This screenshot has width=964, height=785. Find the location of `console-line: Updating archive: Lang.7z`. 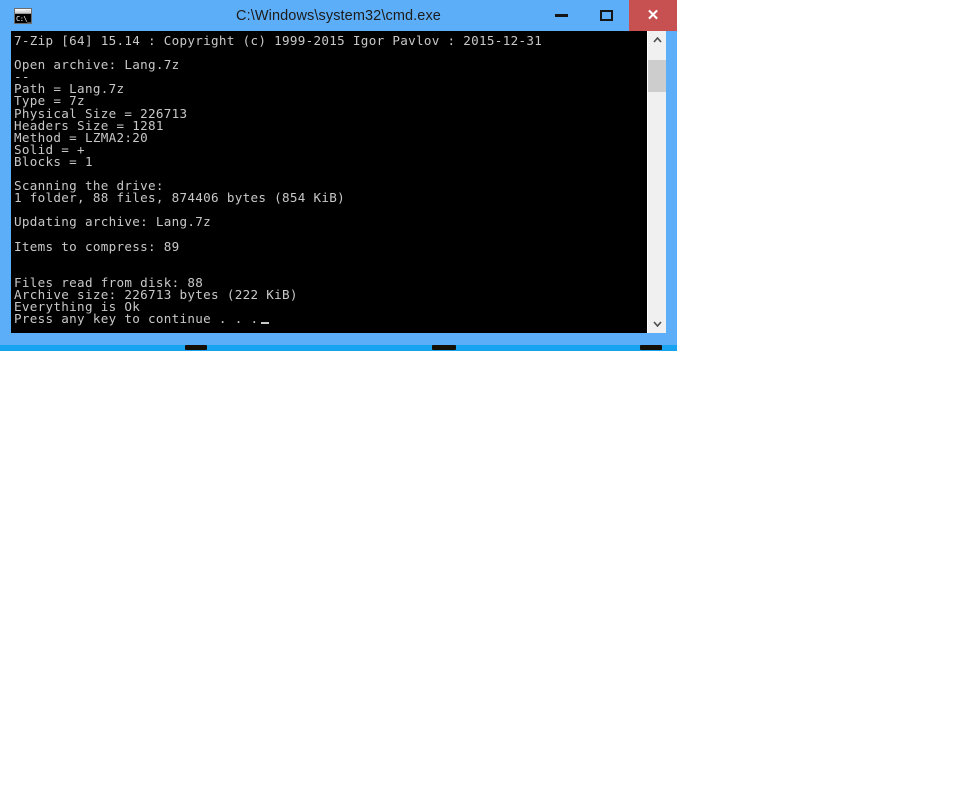

console-line: Updating archive: Lang.7z is located at coordinates (113, 222).